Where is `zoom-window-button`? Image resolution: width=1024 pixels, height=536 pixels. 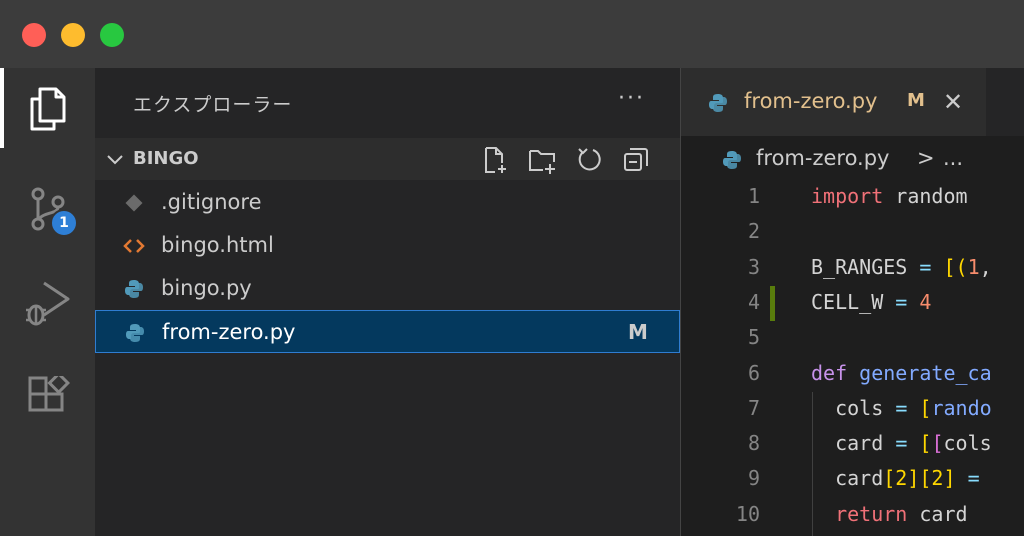
zoom-window-button is located at coordinates (112, 35).